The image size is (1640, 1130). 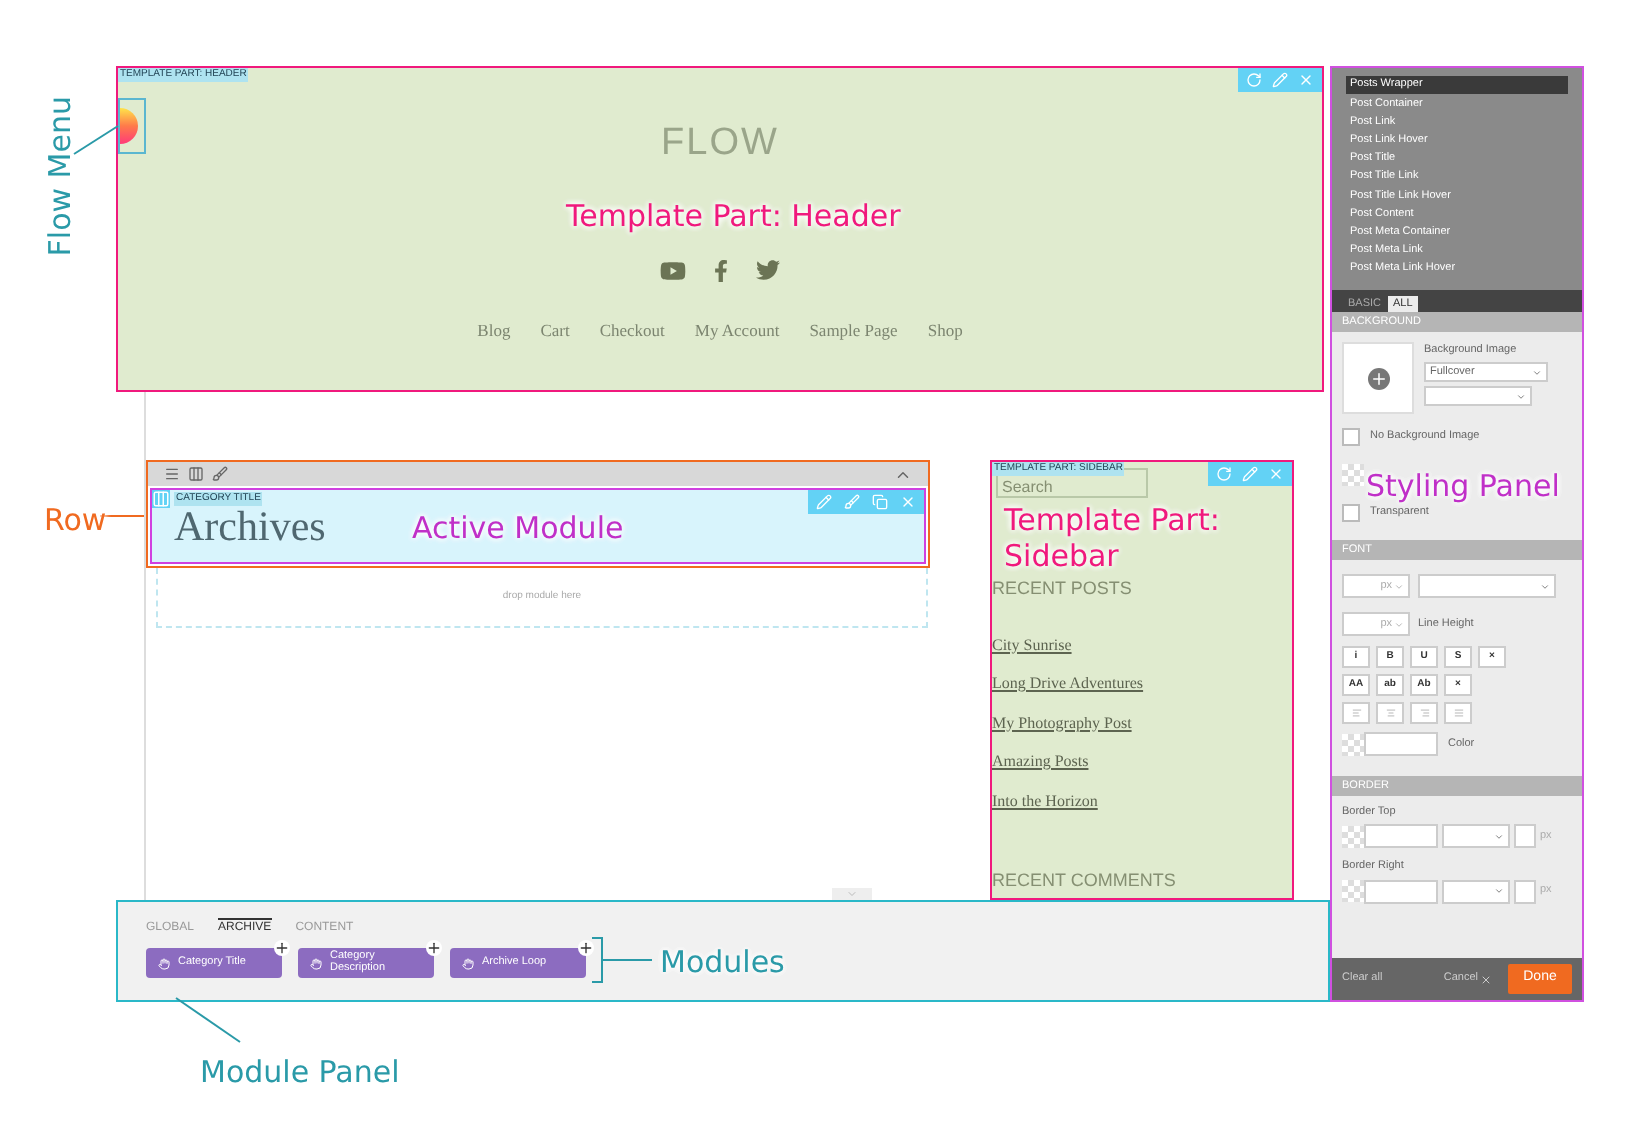 What do you see at coordinates (1487, 586) in the screenshot?
I see `font-family-dropdown` at bounding box center [1487, 586].